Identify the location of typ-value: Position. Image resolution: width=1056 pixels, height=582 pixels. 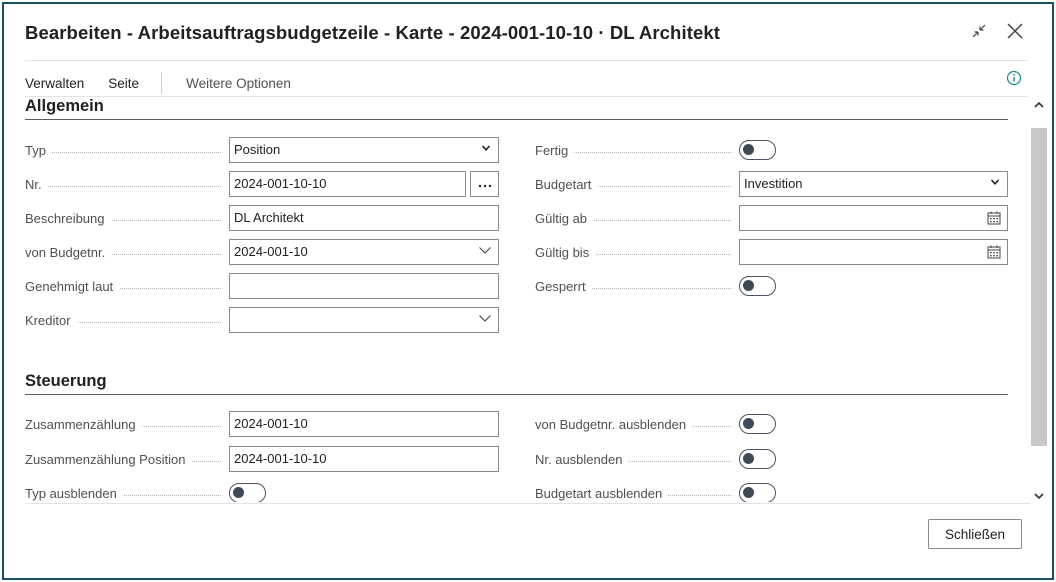
(257, 149).